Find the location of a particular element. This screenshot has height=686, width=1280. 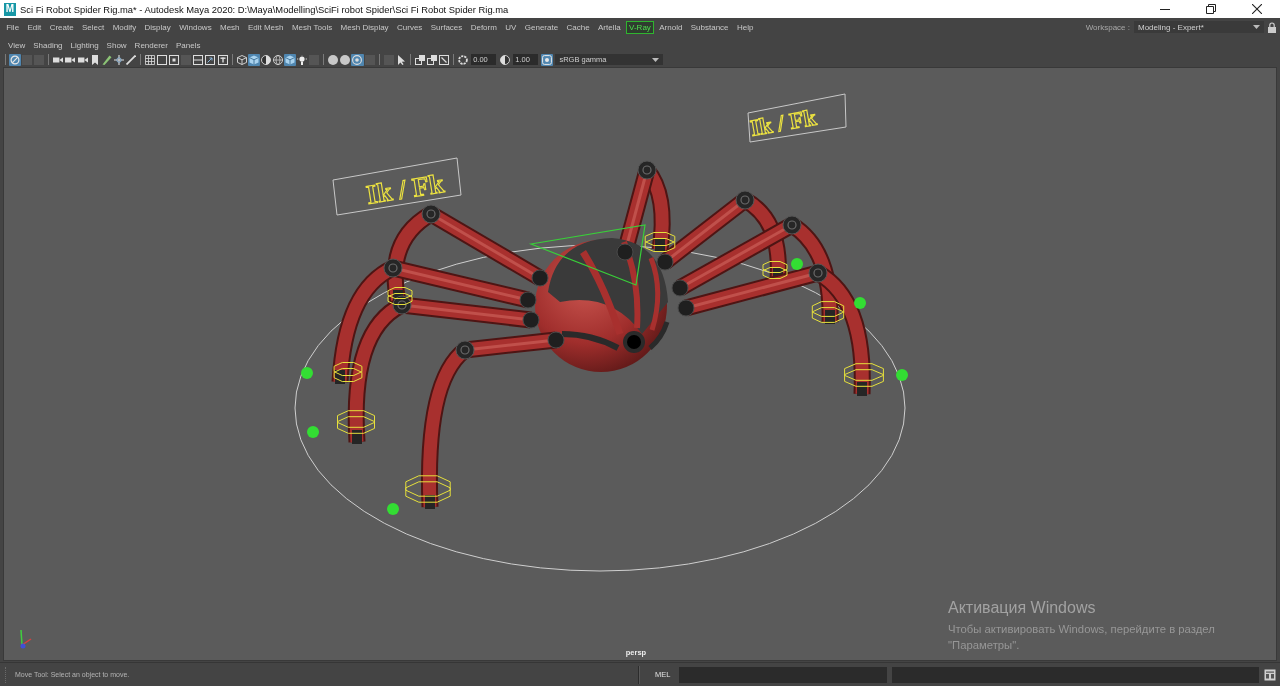

menu-item: Deform is located at coordinates (484, 27).